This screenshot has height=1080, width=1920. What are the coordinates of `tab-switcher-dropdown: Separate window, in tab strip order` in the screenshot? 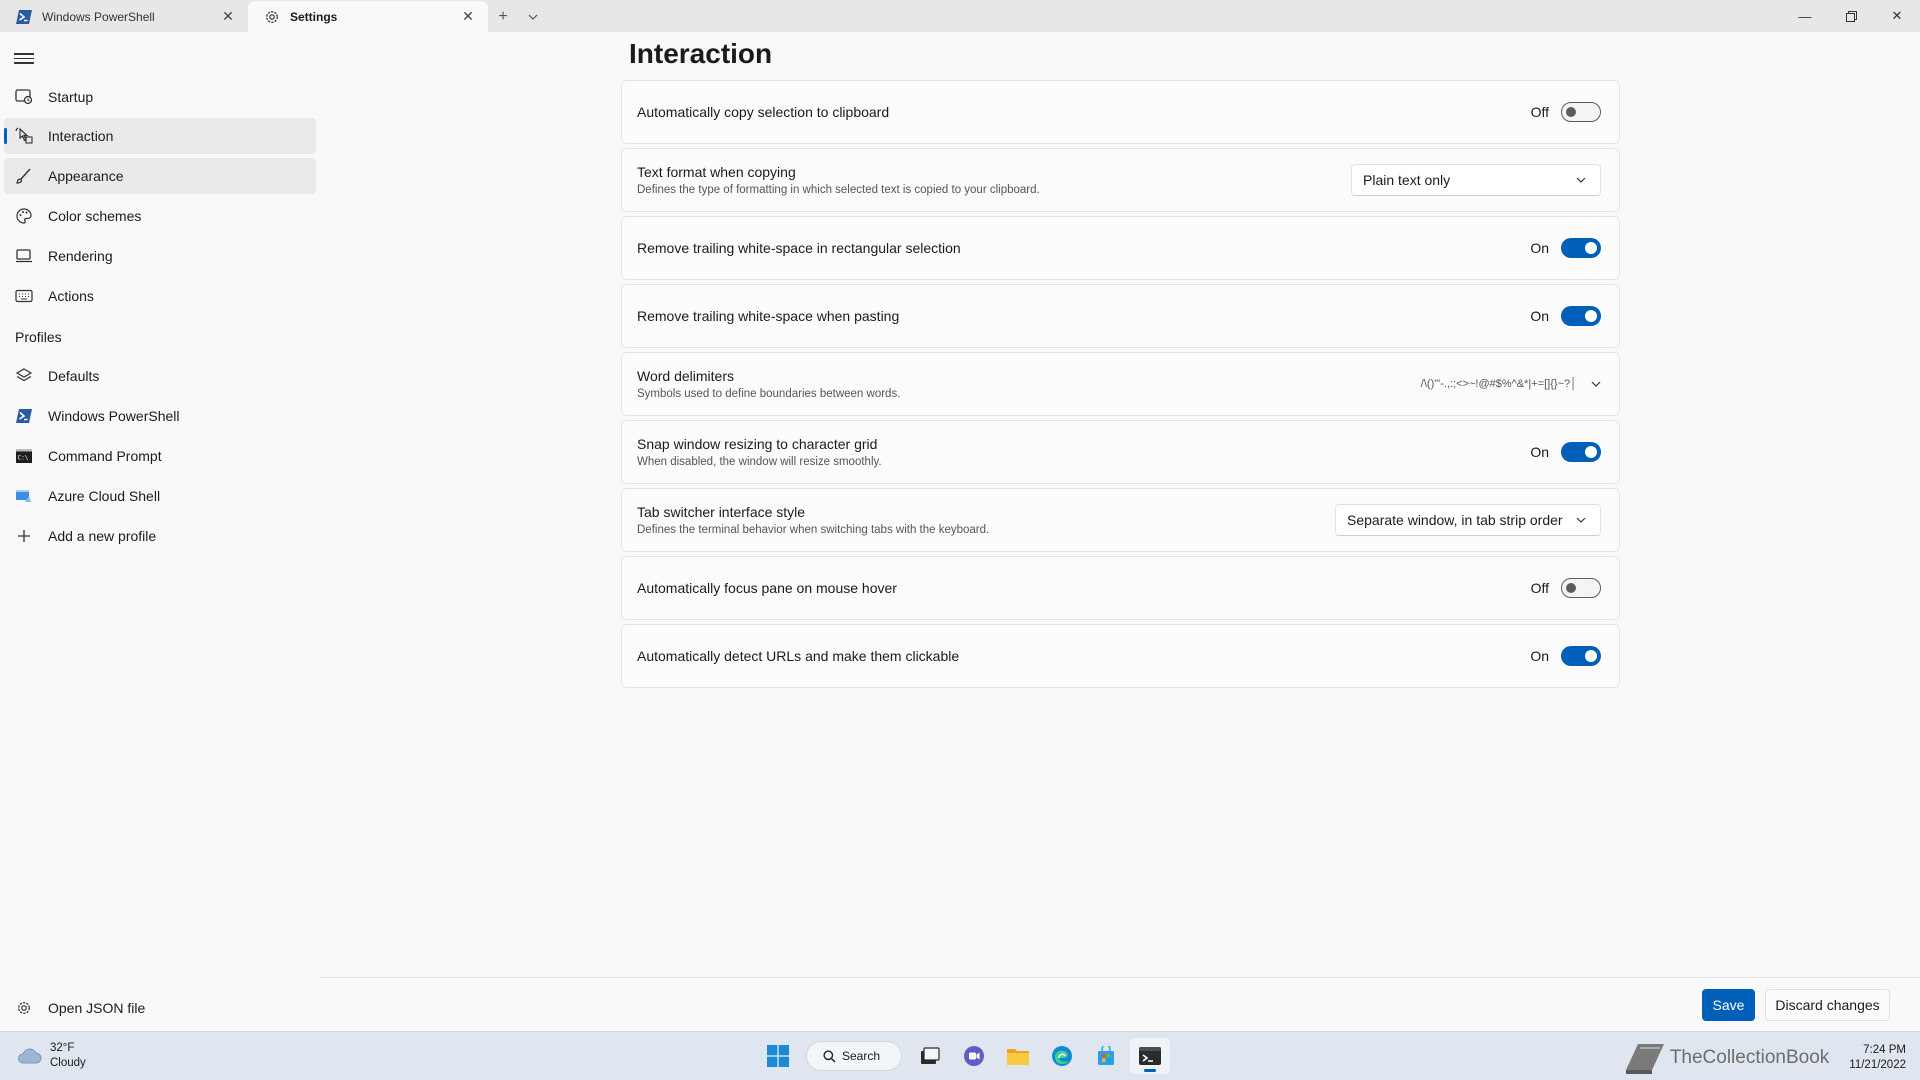 It's located at (1468, 520).